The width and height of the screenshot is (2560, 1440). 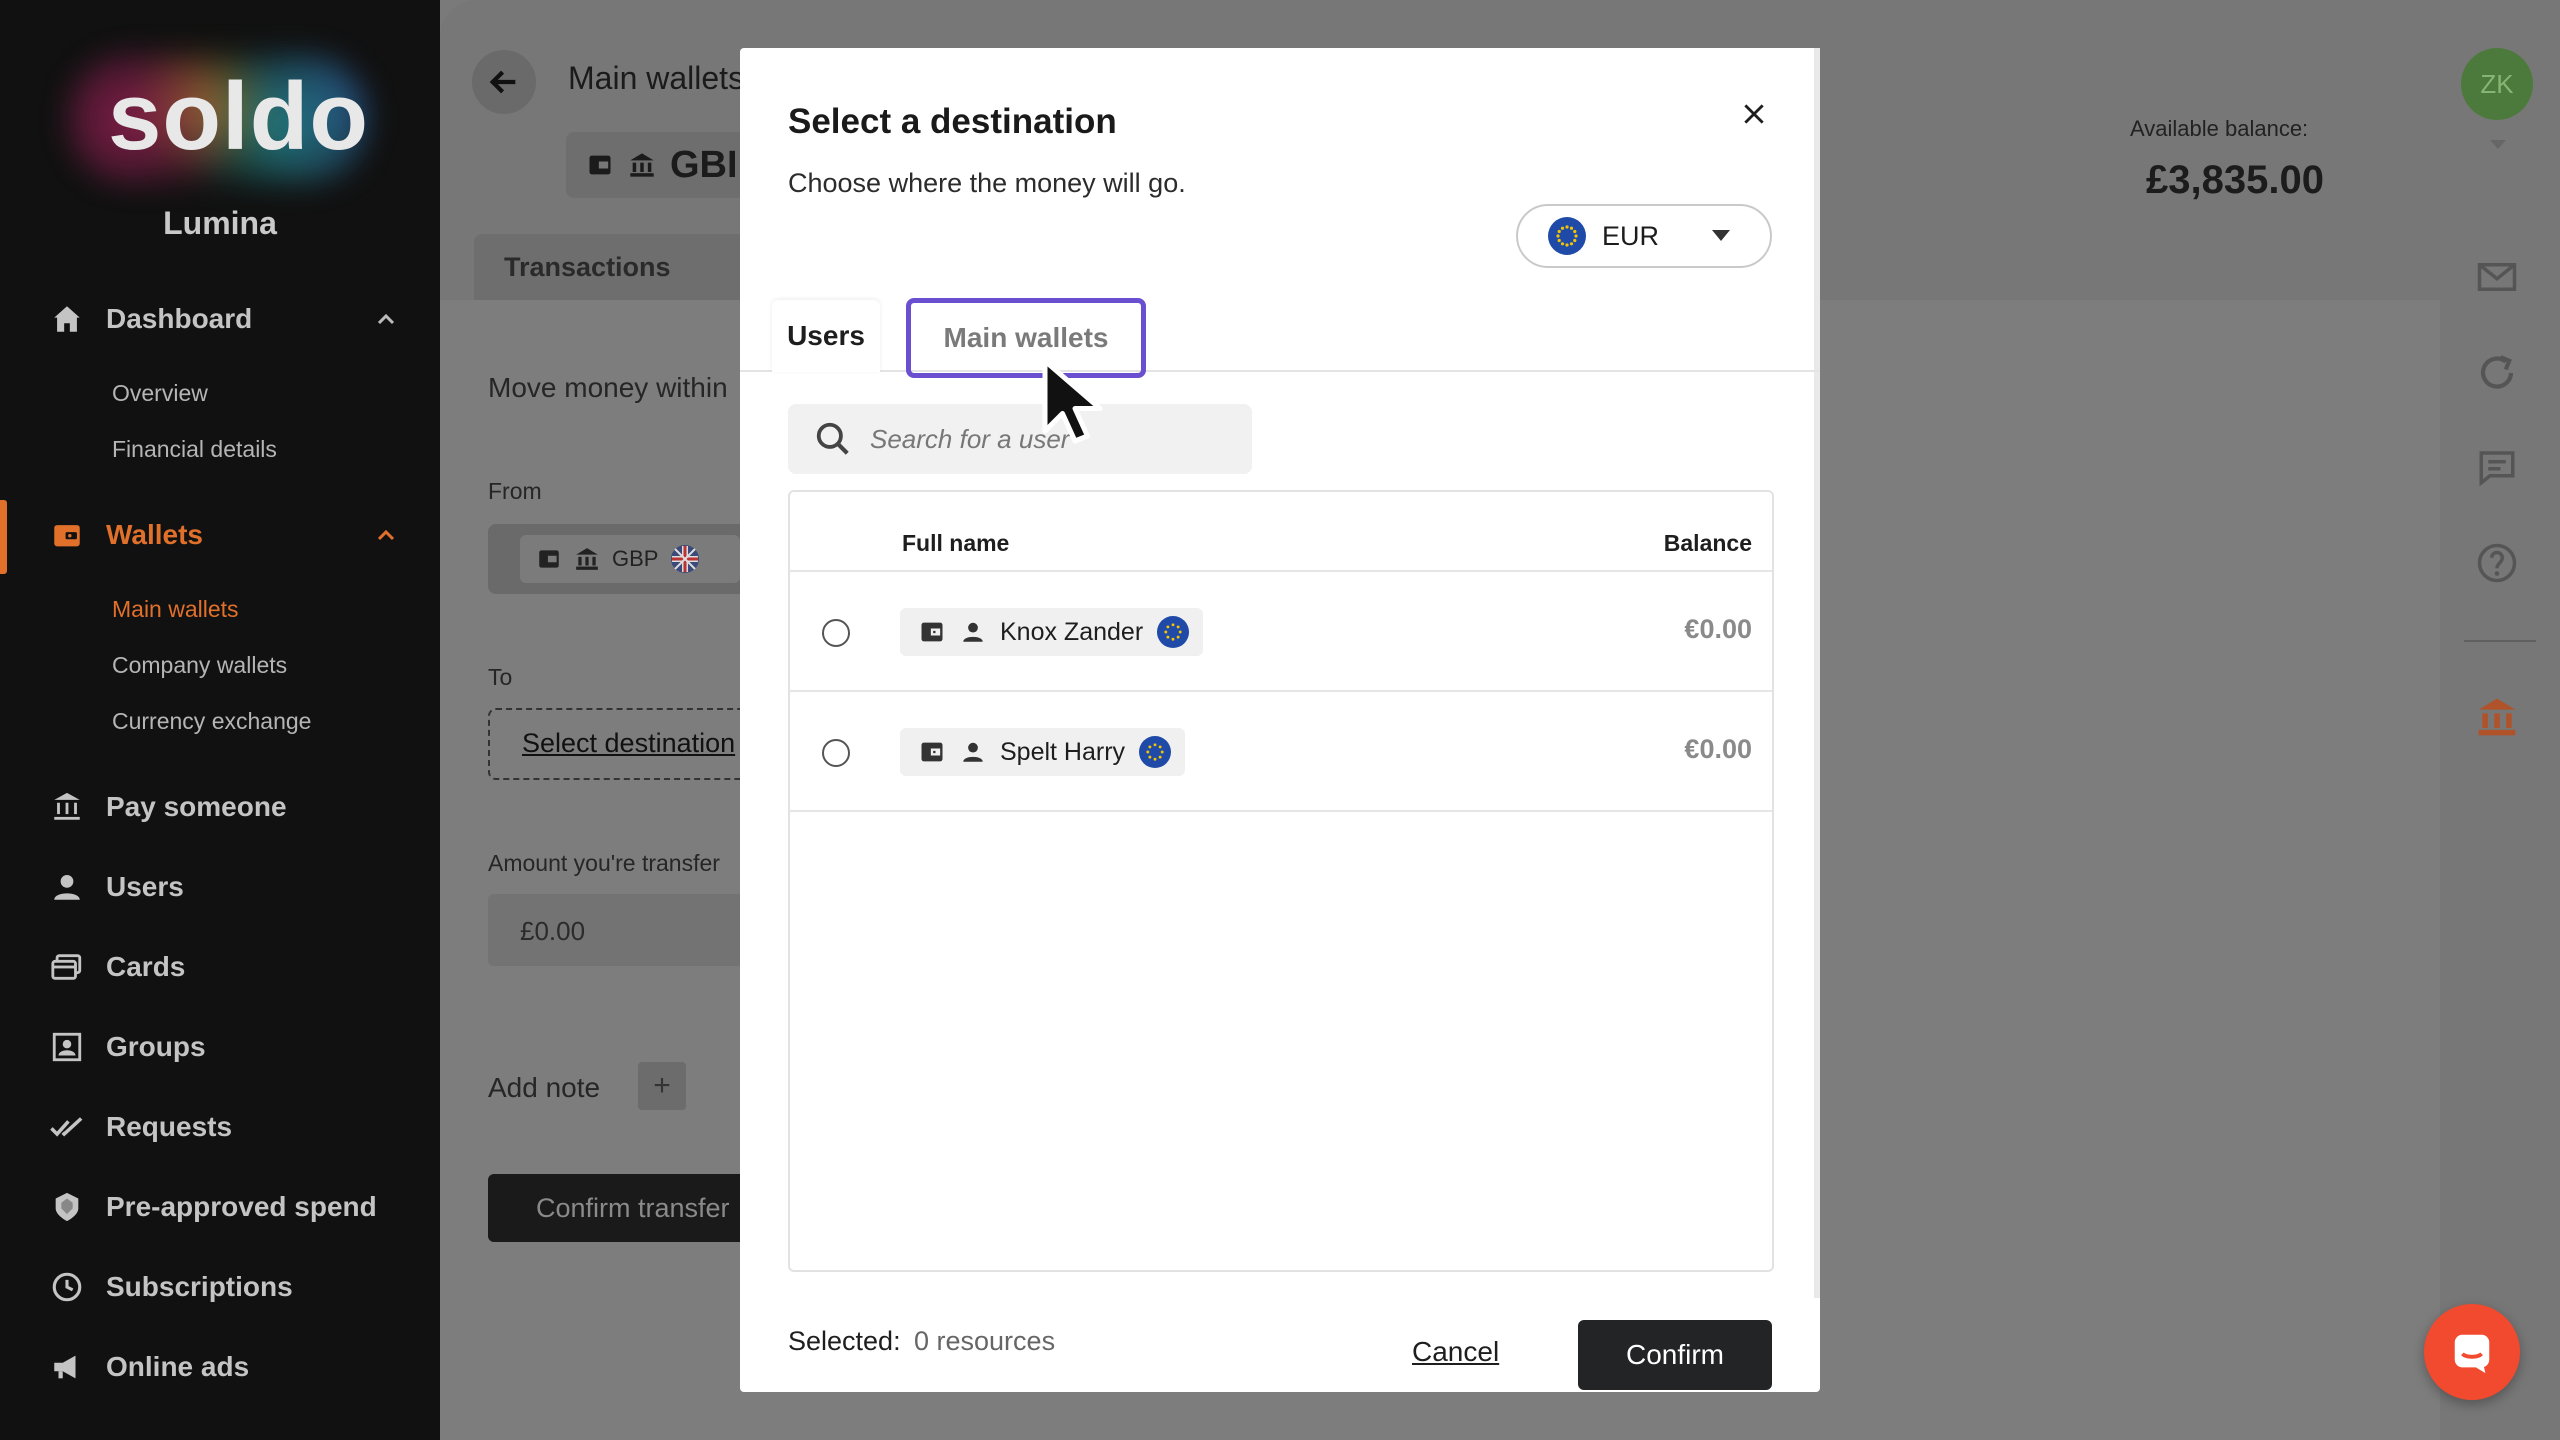 I want to click on sidebar-item-online-ads: Online ads, so click(x=149, y=1367).